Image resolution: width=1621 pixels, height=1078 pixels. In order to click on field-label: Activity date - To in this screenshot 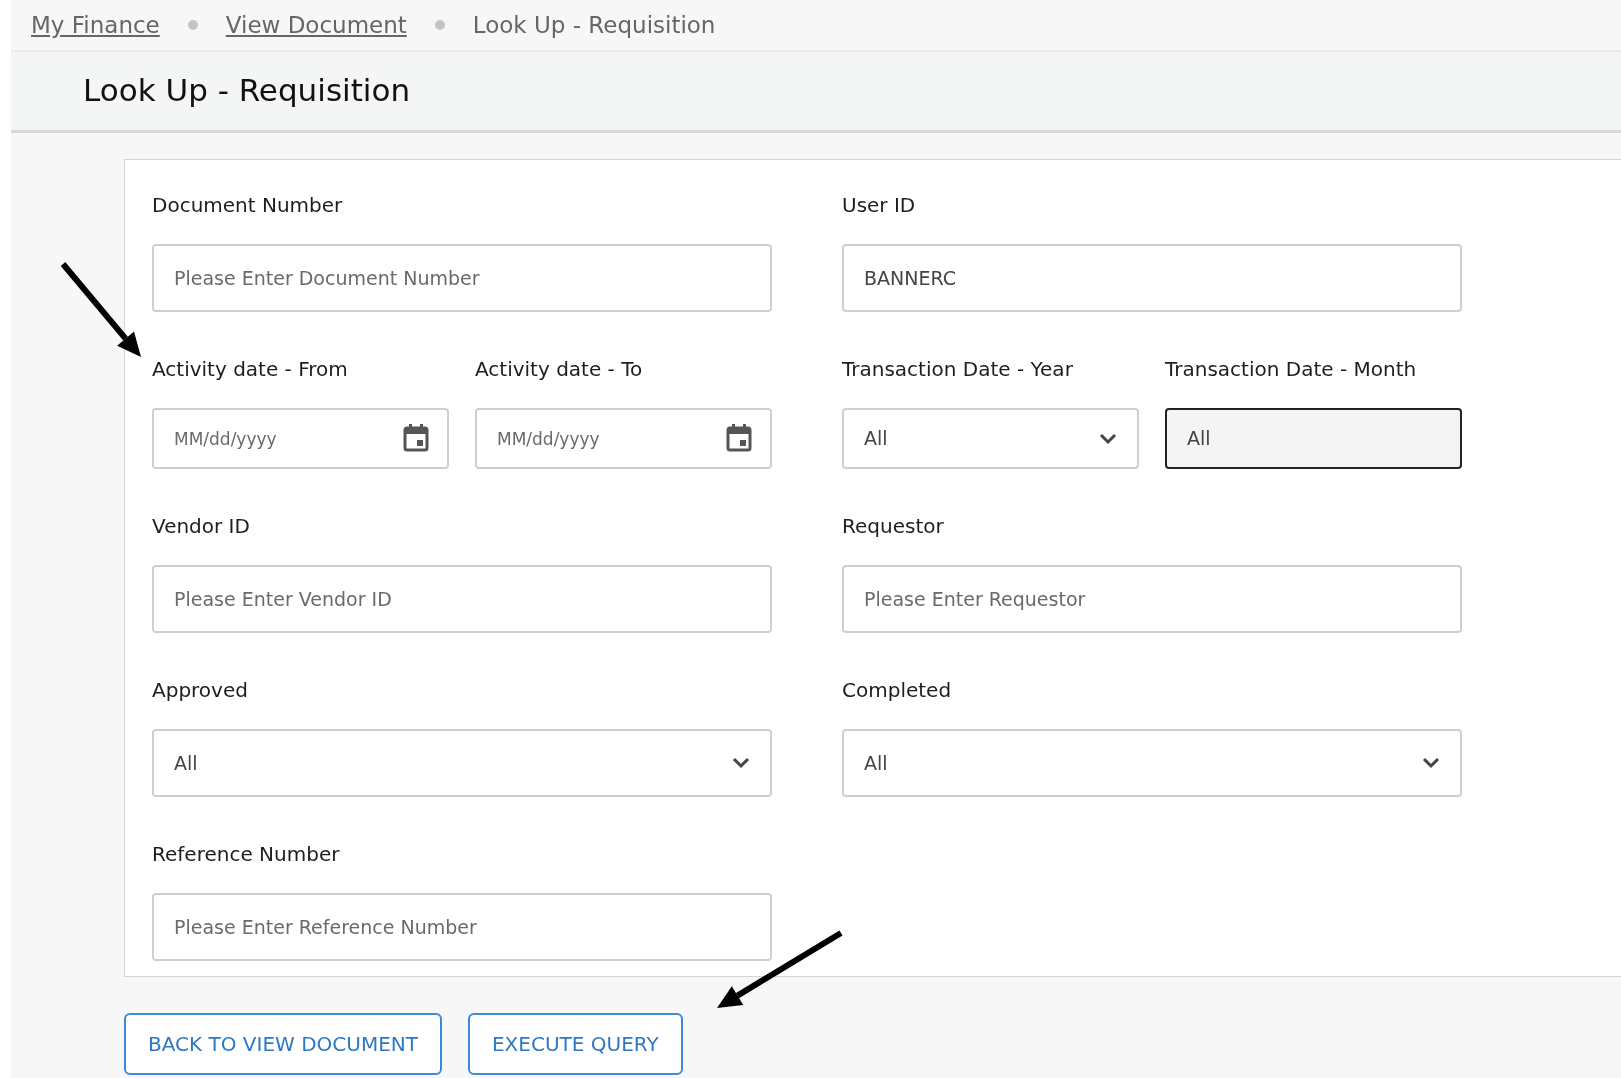, I will do `click(559, 369)`.